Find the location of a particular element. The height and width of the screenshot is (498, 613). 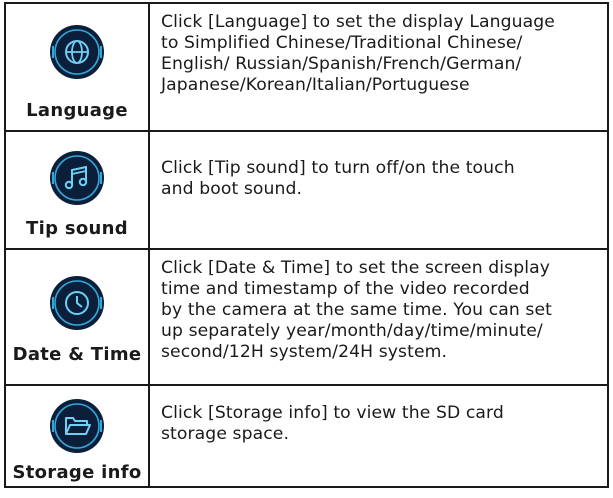

settings-item-label: Date & Time is located at coordinates (77, 354).